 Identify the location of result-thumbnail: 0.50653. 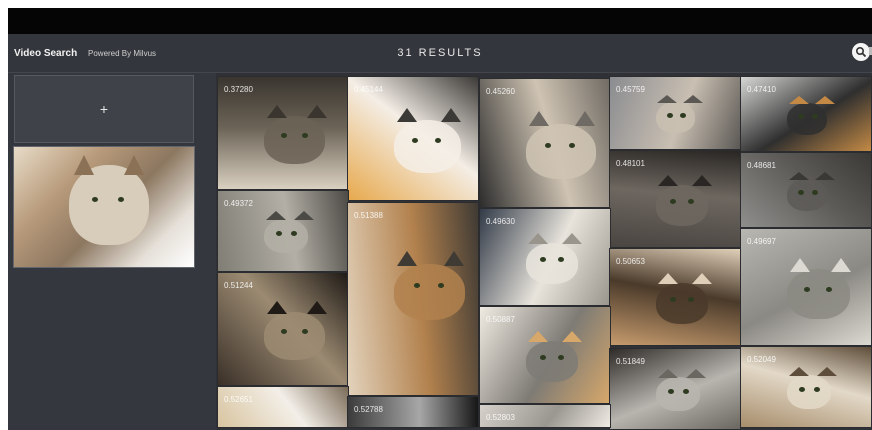
(675, 297).